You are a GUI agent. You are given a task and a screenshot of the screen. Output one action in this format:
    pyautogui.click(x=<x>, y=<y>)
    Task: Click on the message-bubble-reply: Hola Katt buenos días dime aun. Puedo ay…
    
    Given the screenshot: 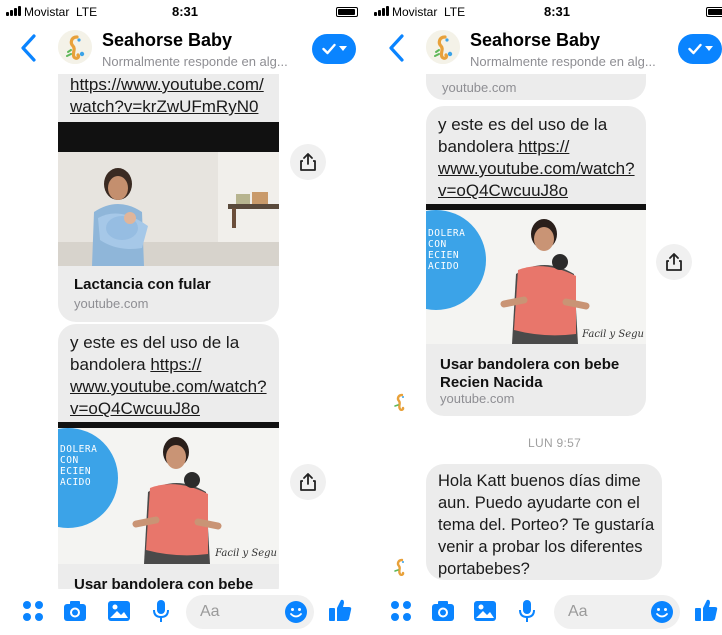 What is the action you would take?
    pyautogui.click(x=544, y=522)
    